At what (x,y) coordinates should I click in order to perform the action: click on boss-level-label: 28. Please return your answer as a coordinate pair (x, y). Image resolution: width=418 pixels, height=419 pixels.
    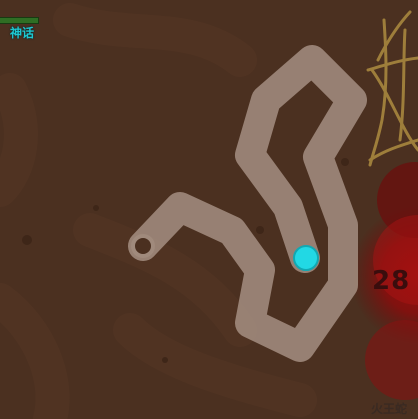
    Looking at the image, I should click on (391, 281).